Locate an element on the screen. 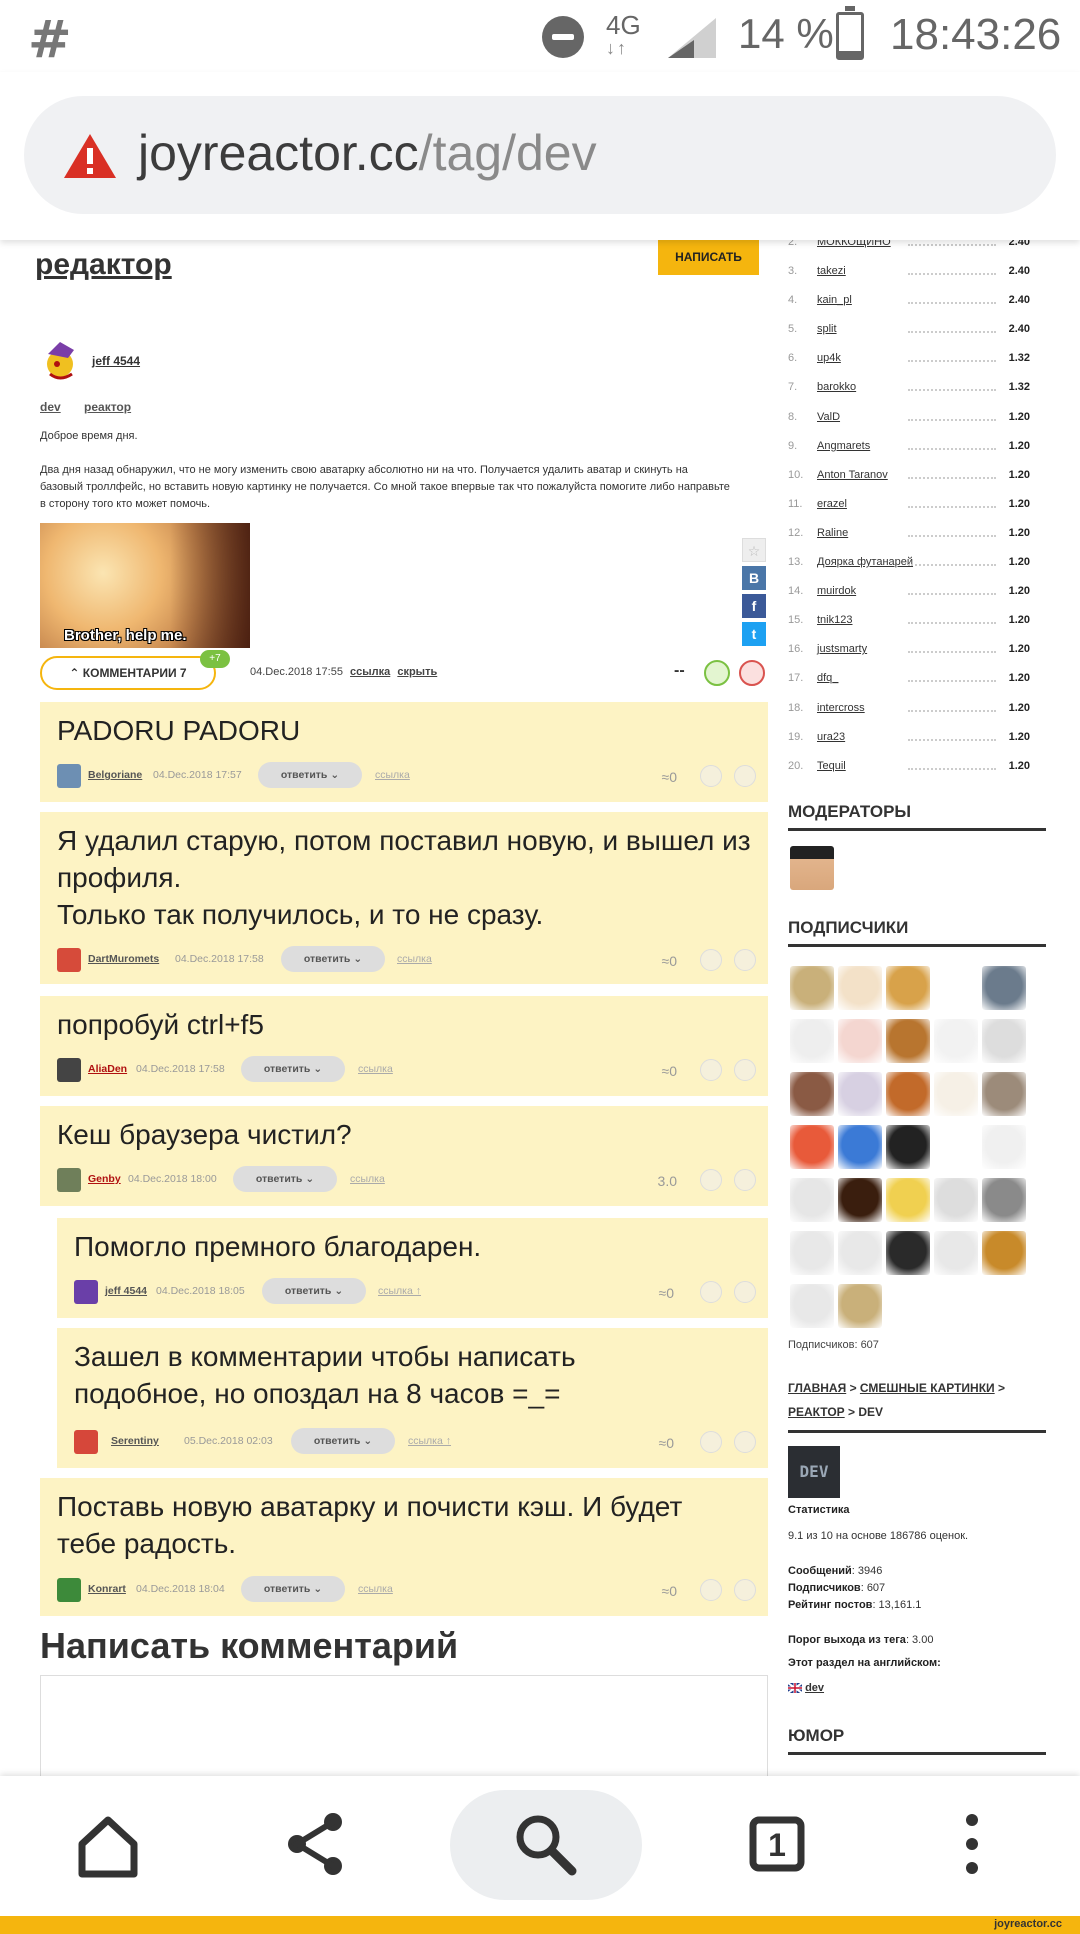  comments-toggle-button: ⌃ КОММЕНТАРИИ 7 is located at coordinates (128, 673).